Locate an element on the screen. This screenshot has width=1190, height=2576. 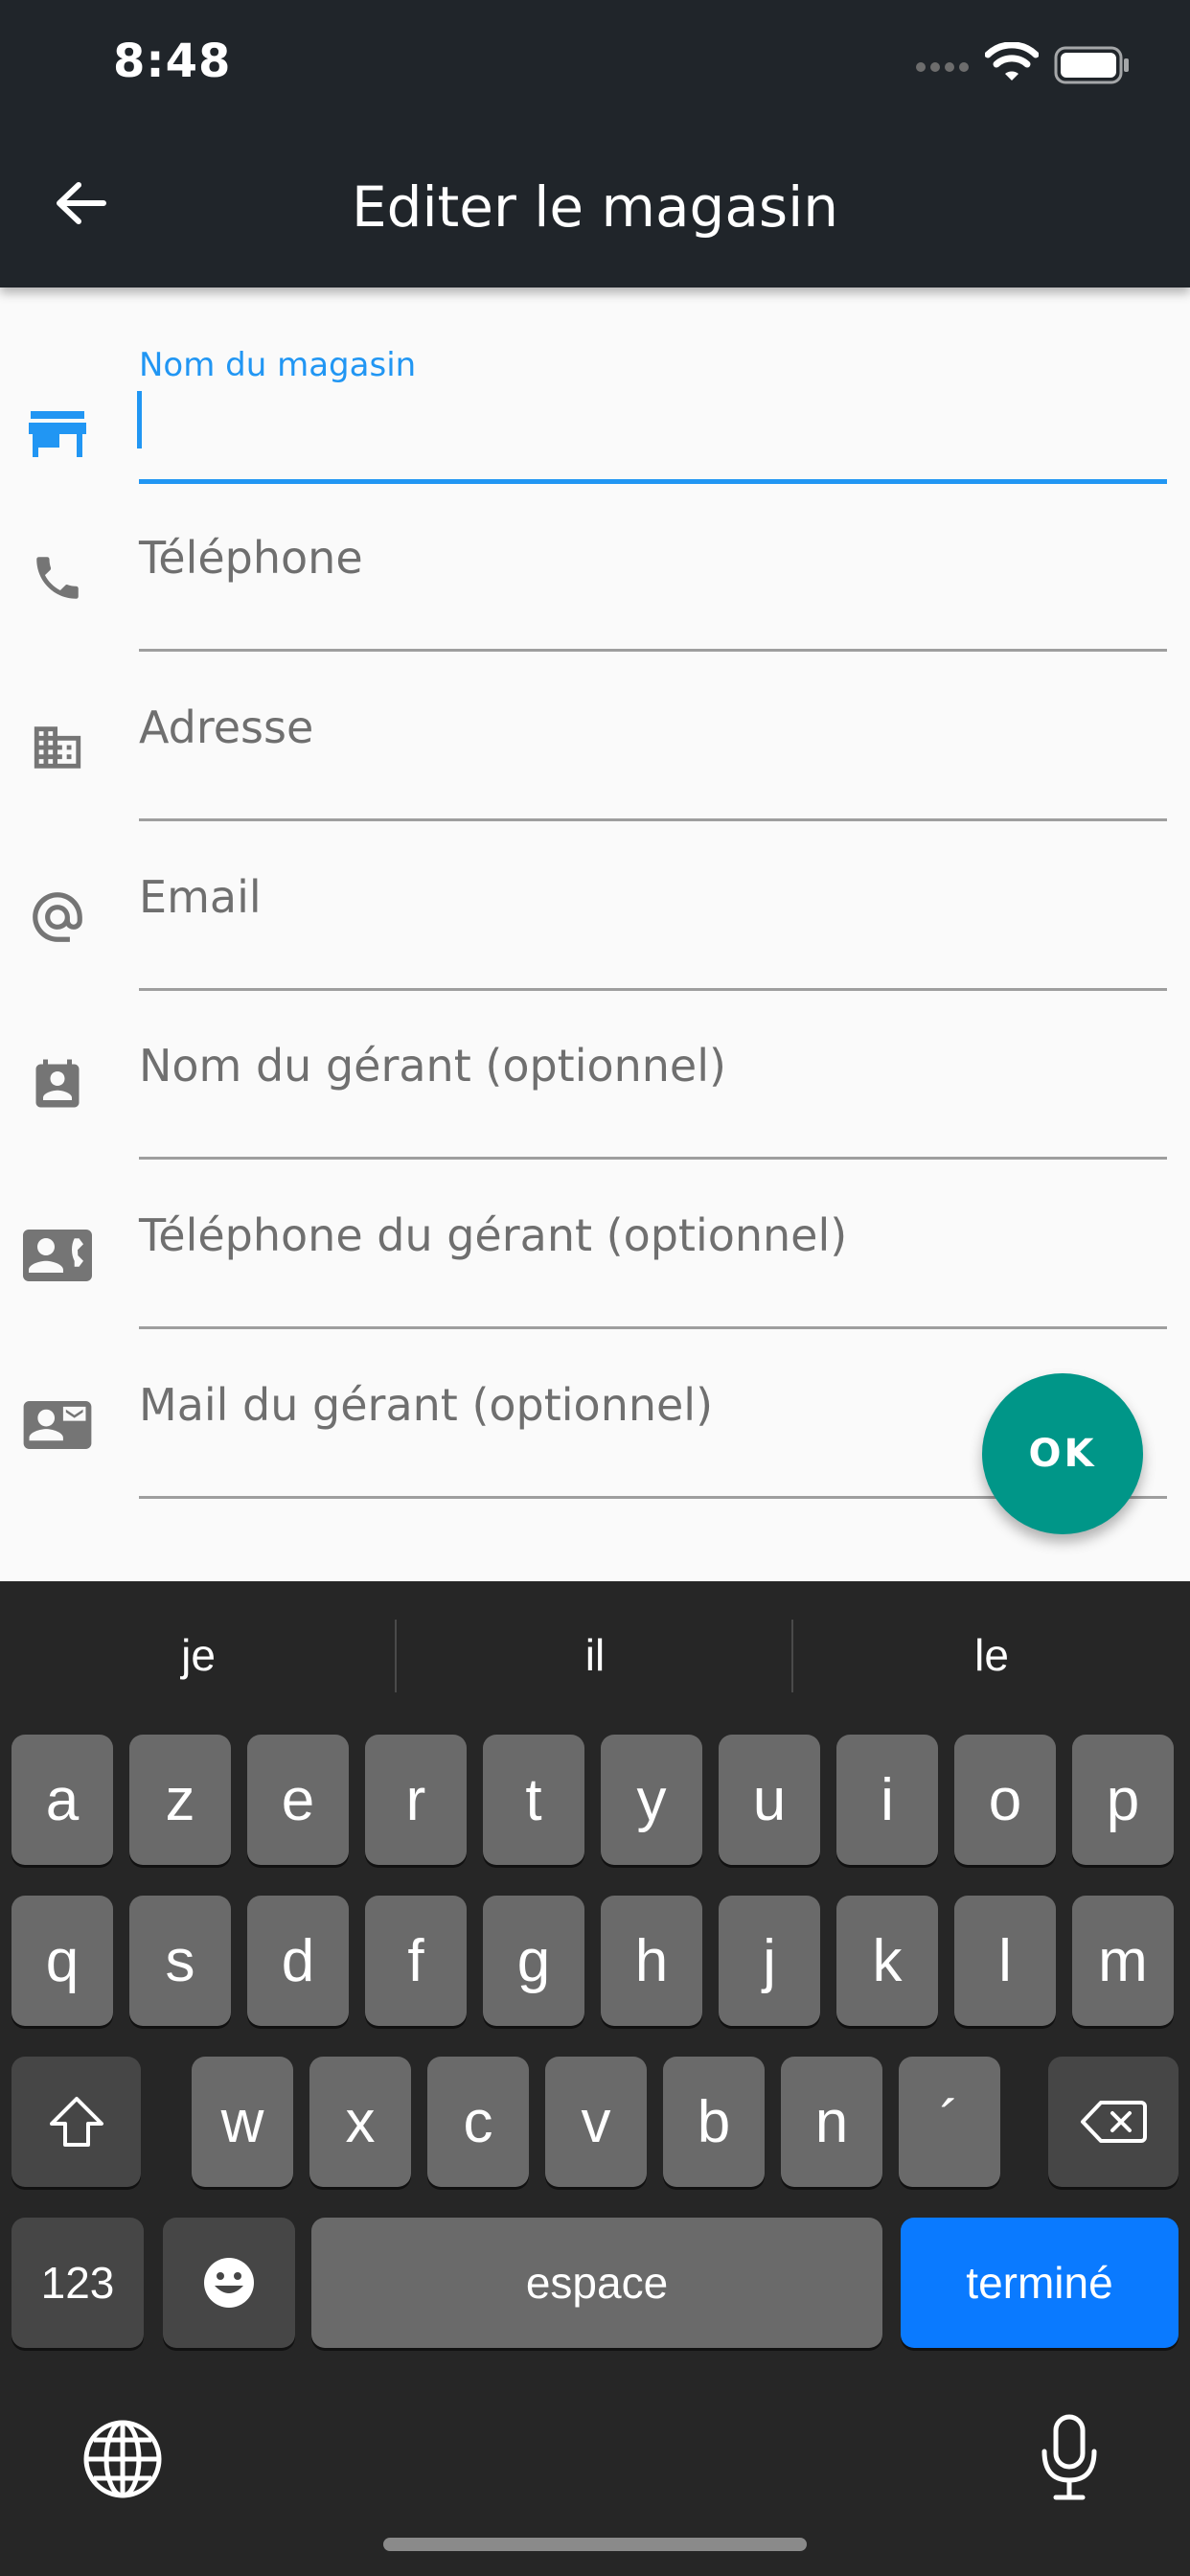
key-k: k is located at coordinates (887, 1961).